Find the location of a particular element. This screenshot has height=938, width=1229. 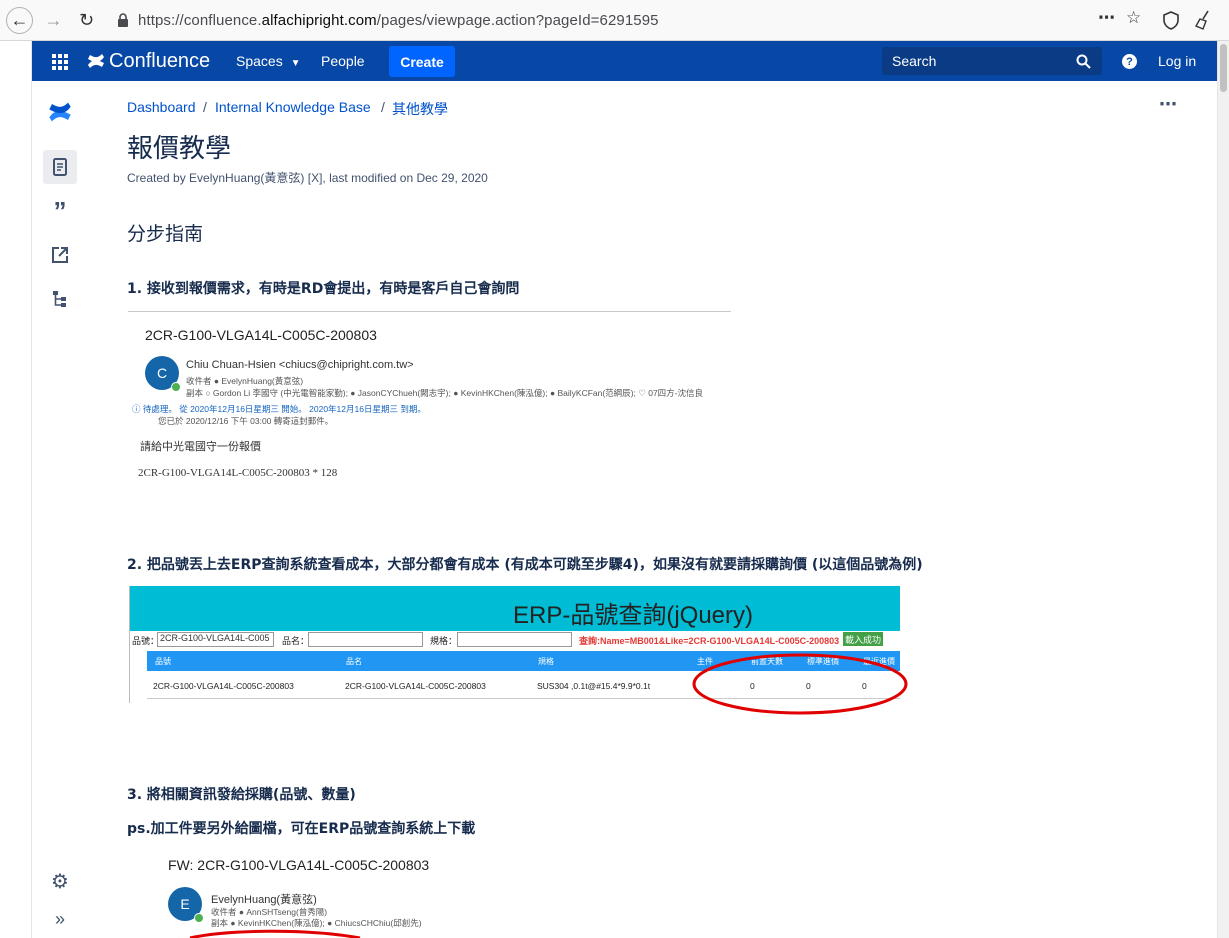

erp-name-label: 品名： is located at coordinates (296, 641).